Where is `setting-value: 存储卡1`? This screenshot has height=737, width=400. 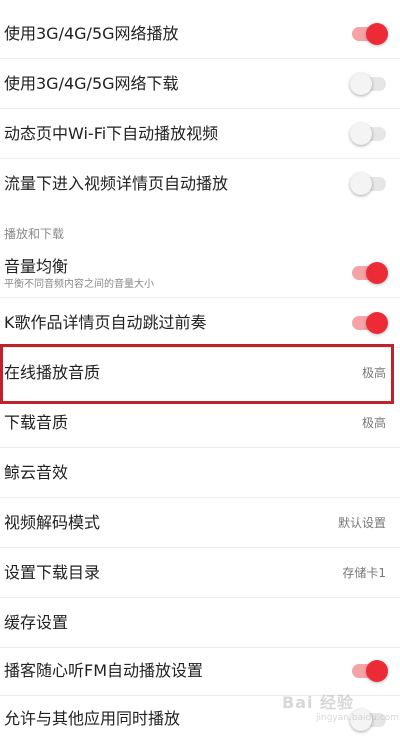 setting-value: 存储卡1 is located at coordinates (364, 573).